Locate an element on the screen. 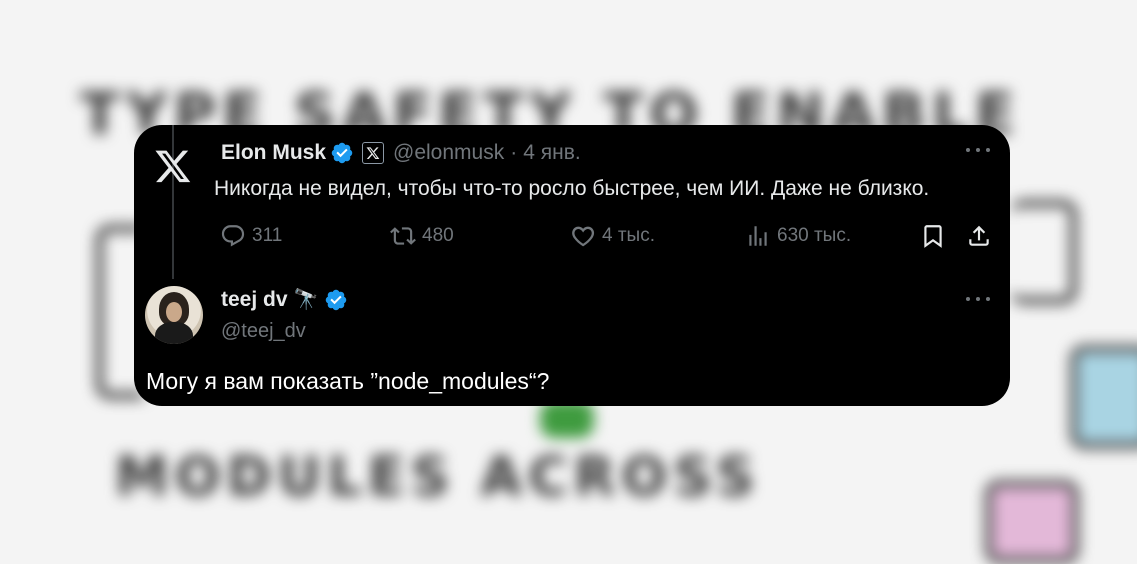  repost-icon is located at coordinates (403, 236).